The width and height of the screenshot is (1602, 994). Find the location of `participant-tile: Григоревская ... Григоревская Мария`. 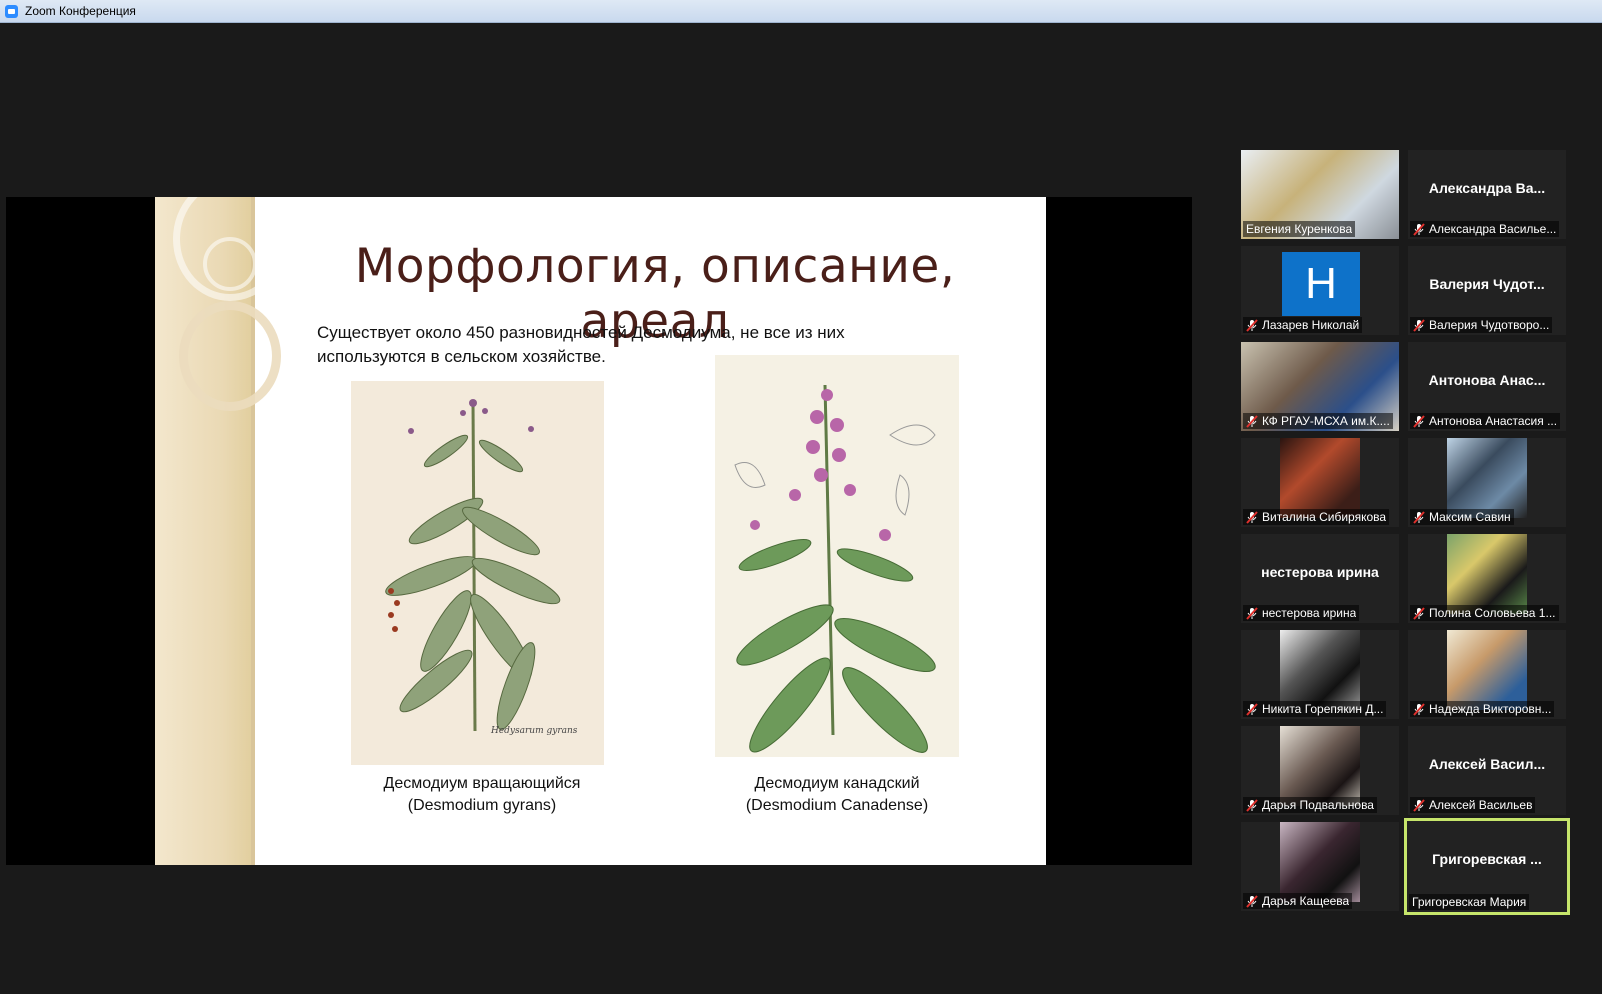

participant-tile: Григоревская ... Григоревская Мария is located at coordinates (1487, 866).